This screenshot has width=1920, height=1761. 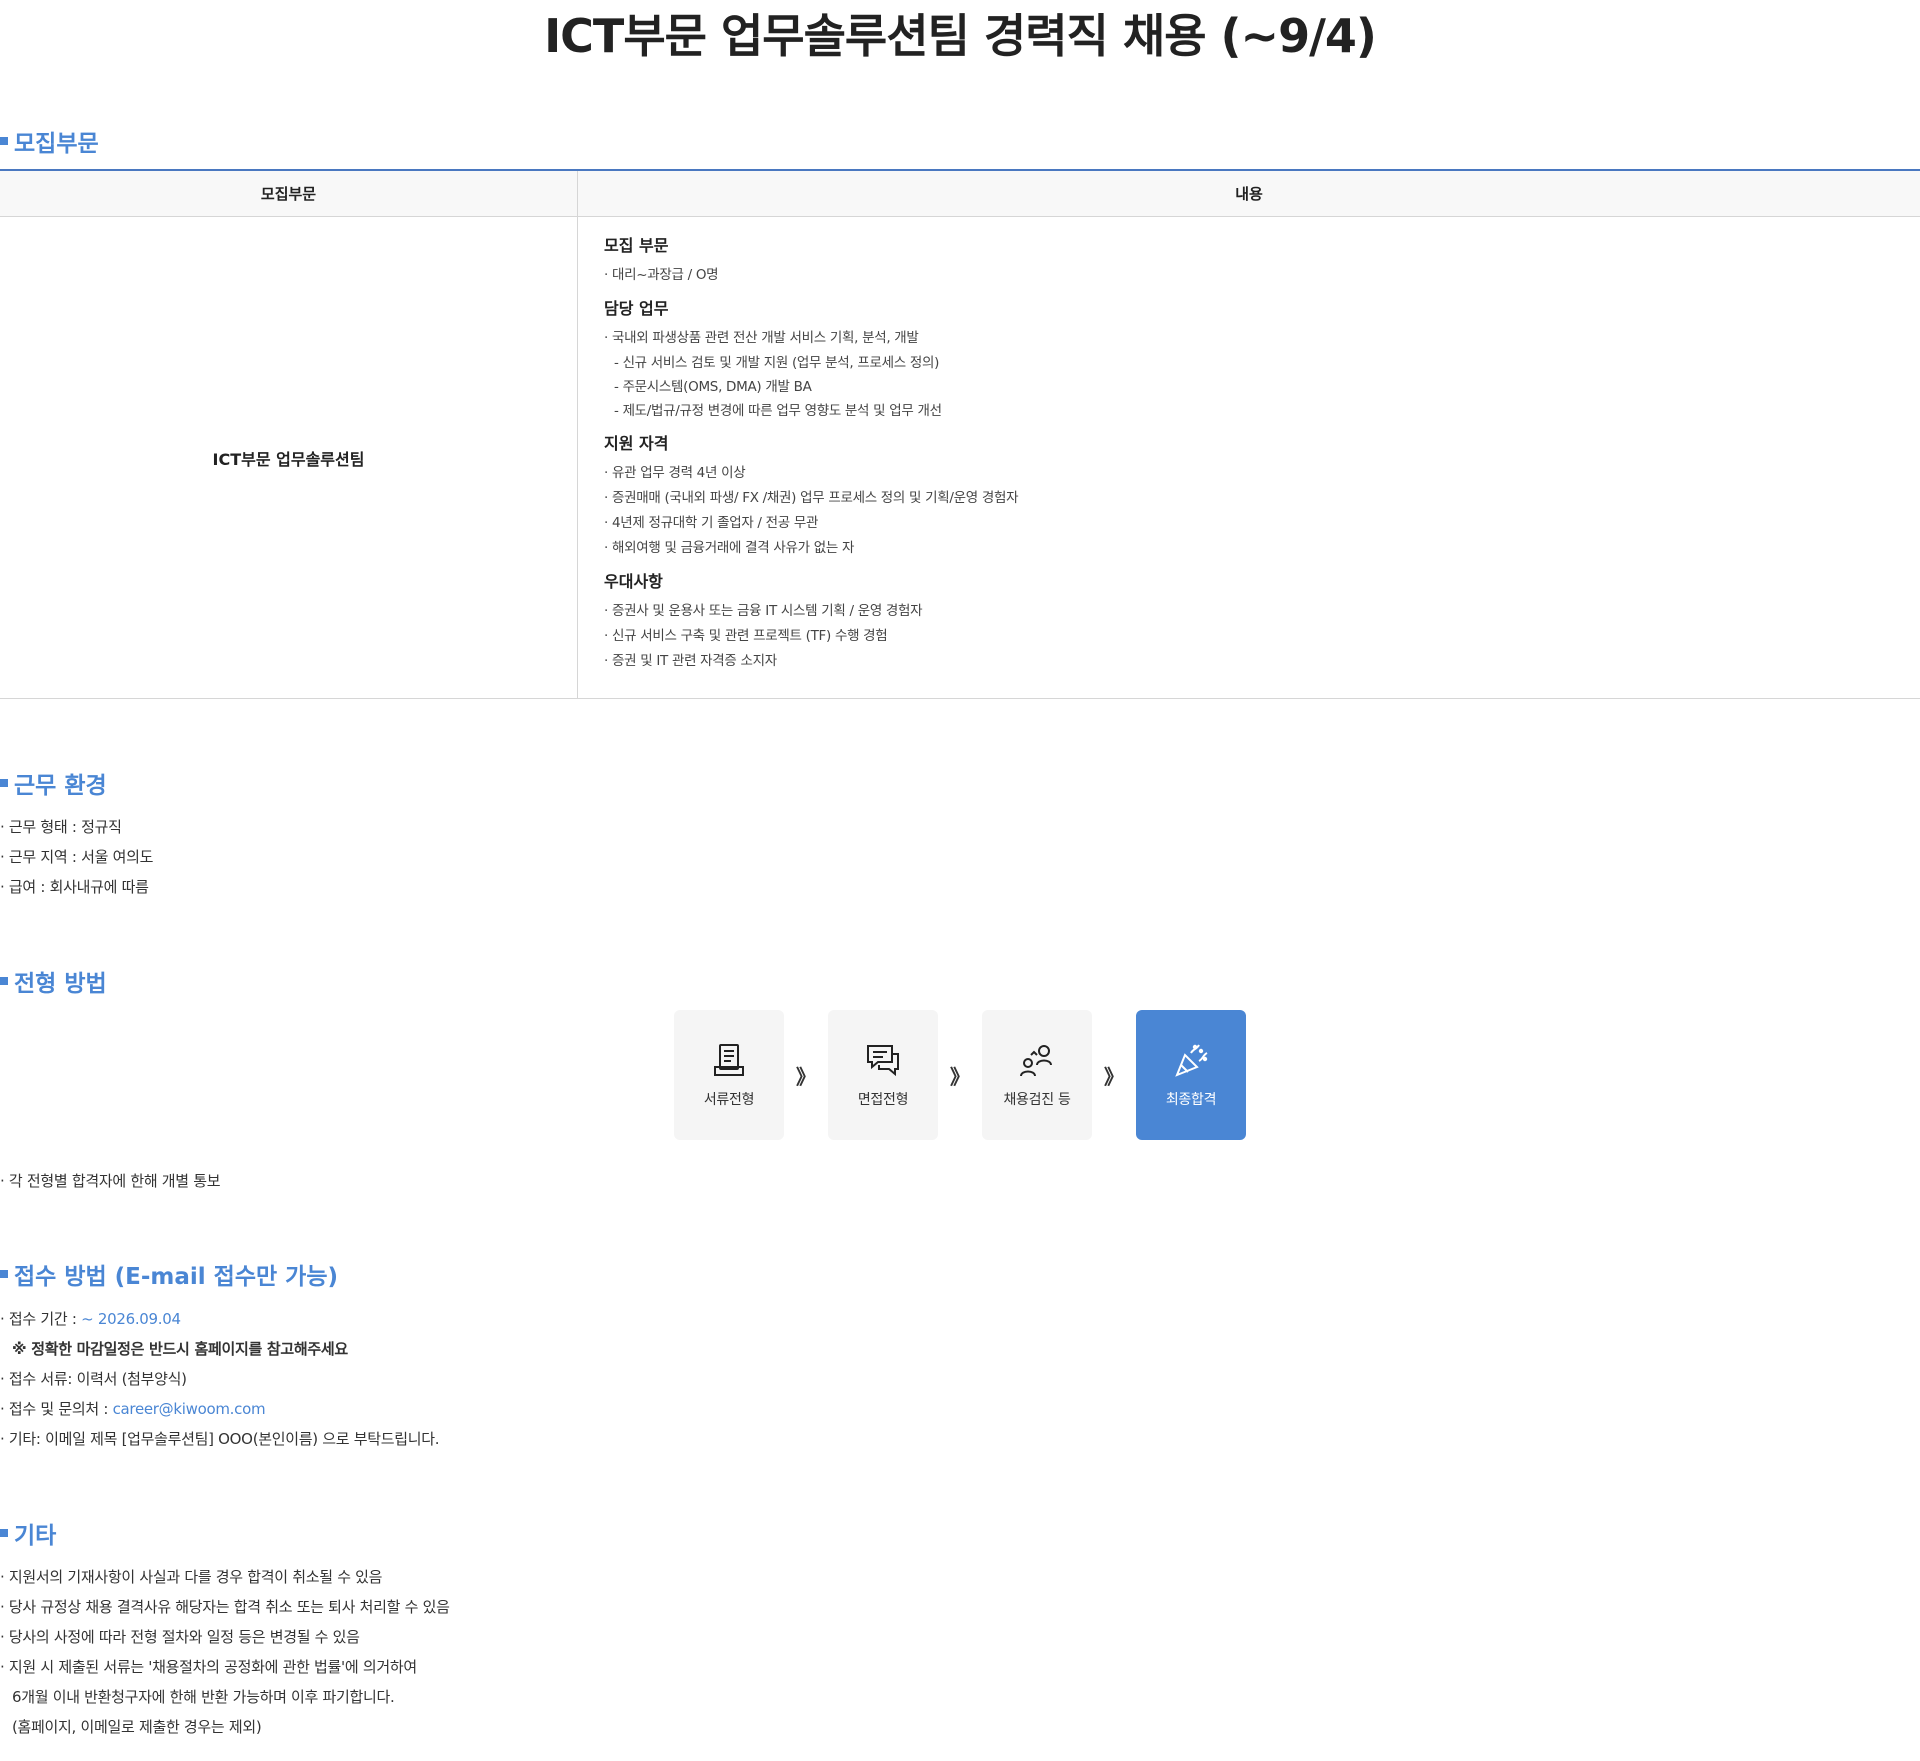 What do you see at coordinates (960, 36) in the screenshot?
I see `page-title: ICT부문 업무솔루션팀 경력직 채용 (~9/4)` at bounding box center [960, 36].